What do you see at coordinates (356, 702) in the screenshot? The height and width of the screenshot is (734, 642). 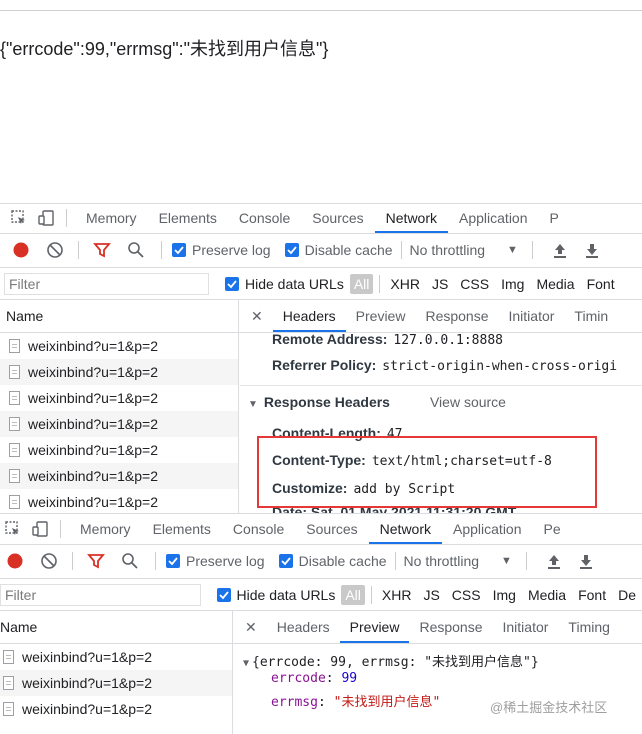 I see `preview-prop-row: errmsg: "未找到用户信息"` at bounding box center [356, 702].